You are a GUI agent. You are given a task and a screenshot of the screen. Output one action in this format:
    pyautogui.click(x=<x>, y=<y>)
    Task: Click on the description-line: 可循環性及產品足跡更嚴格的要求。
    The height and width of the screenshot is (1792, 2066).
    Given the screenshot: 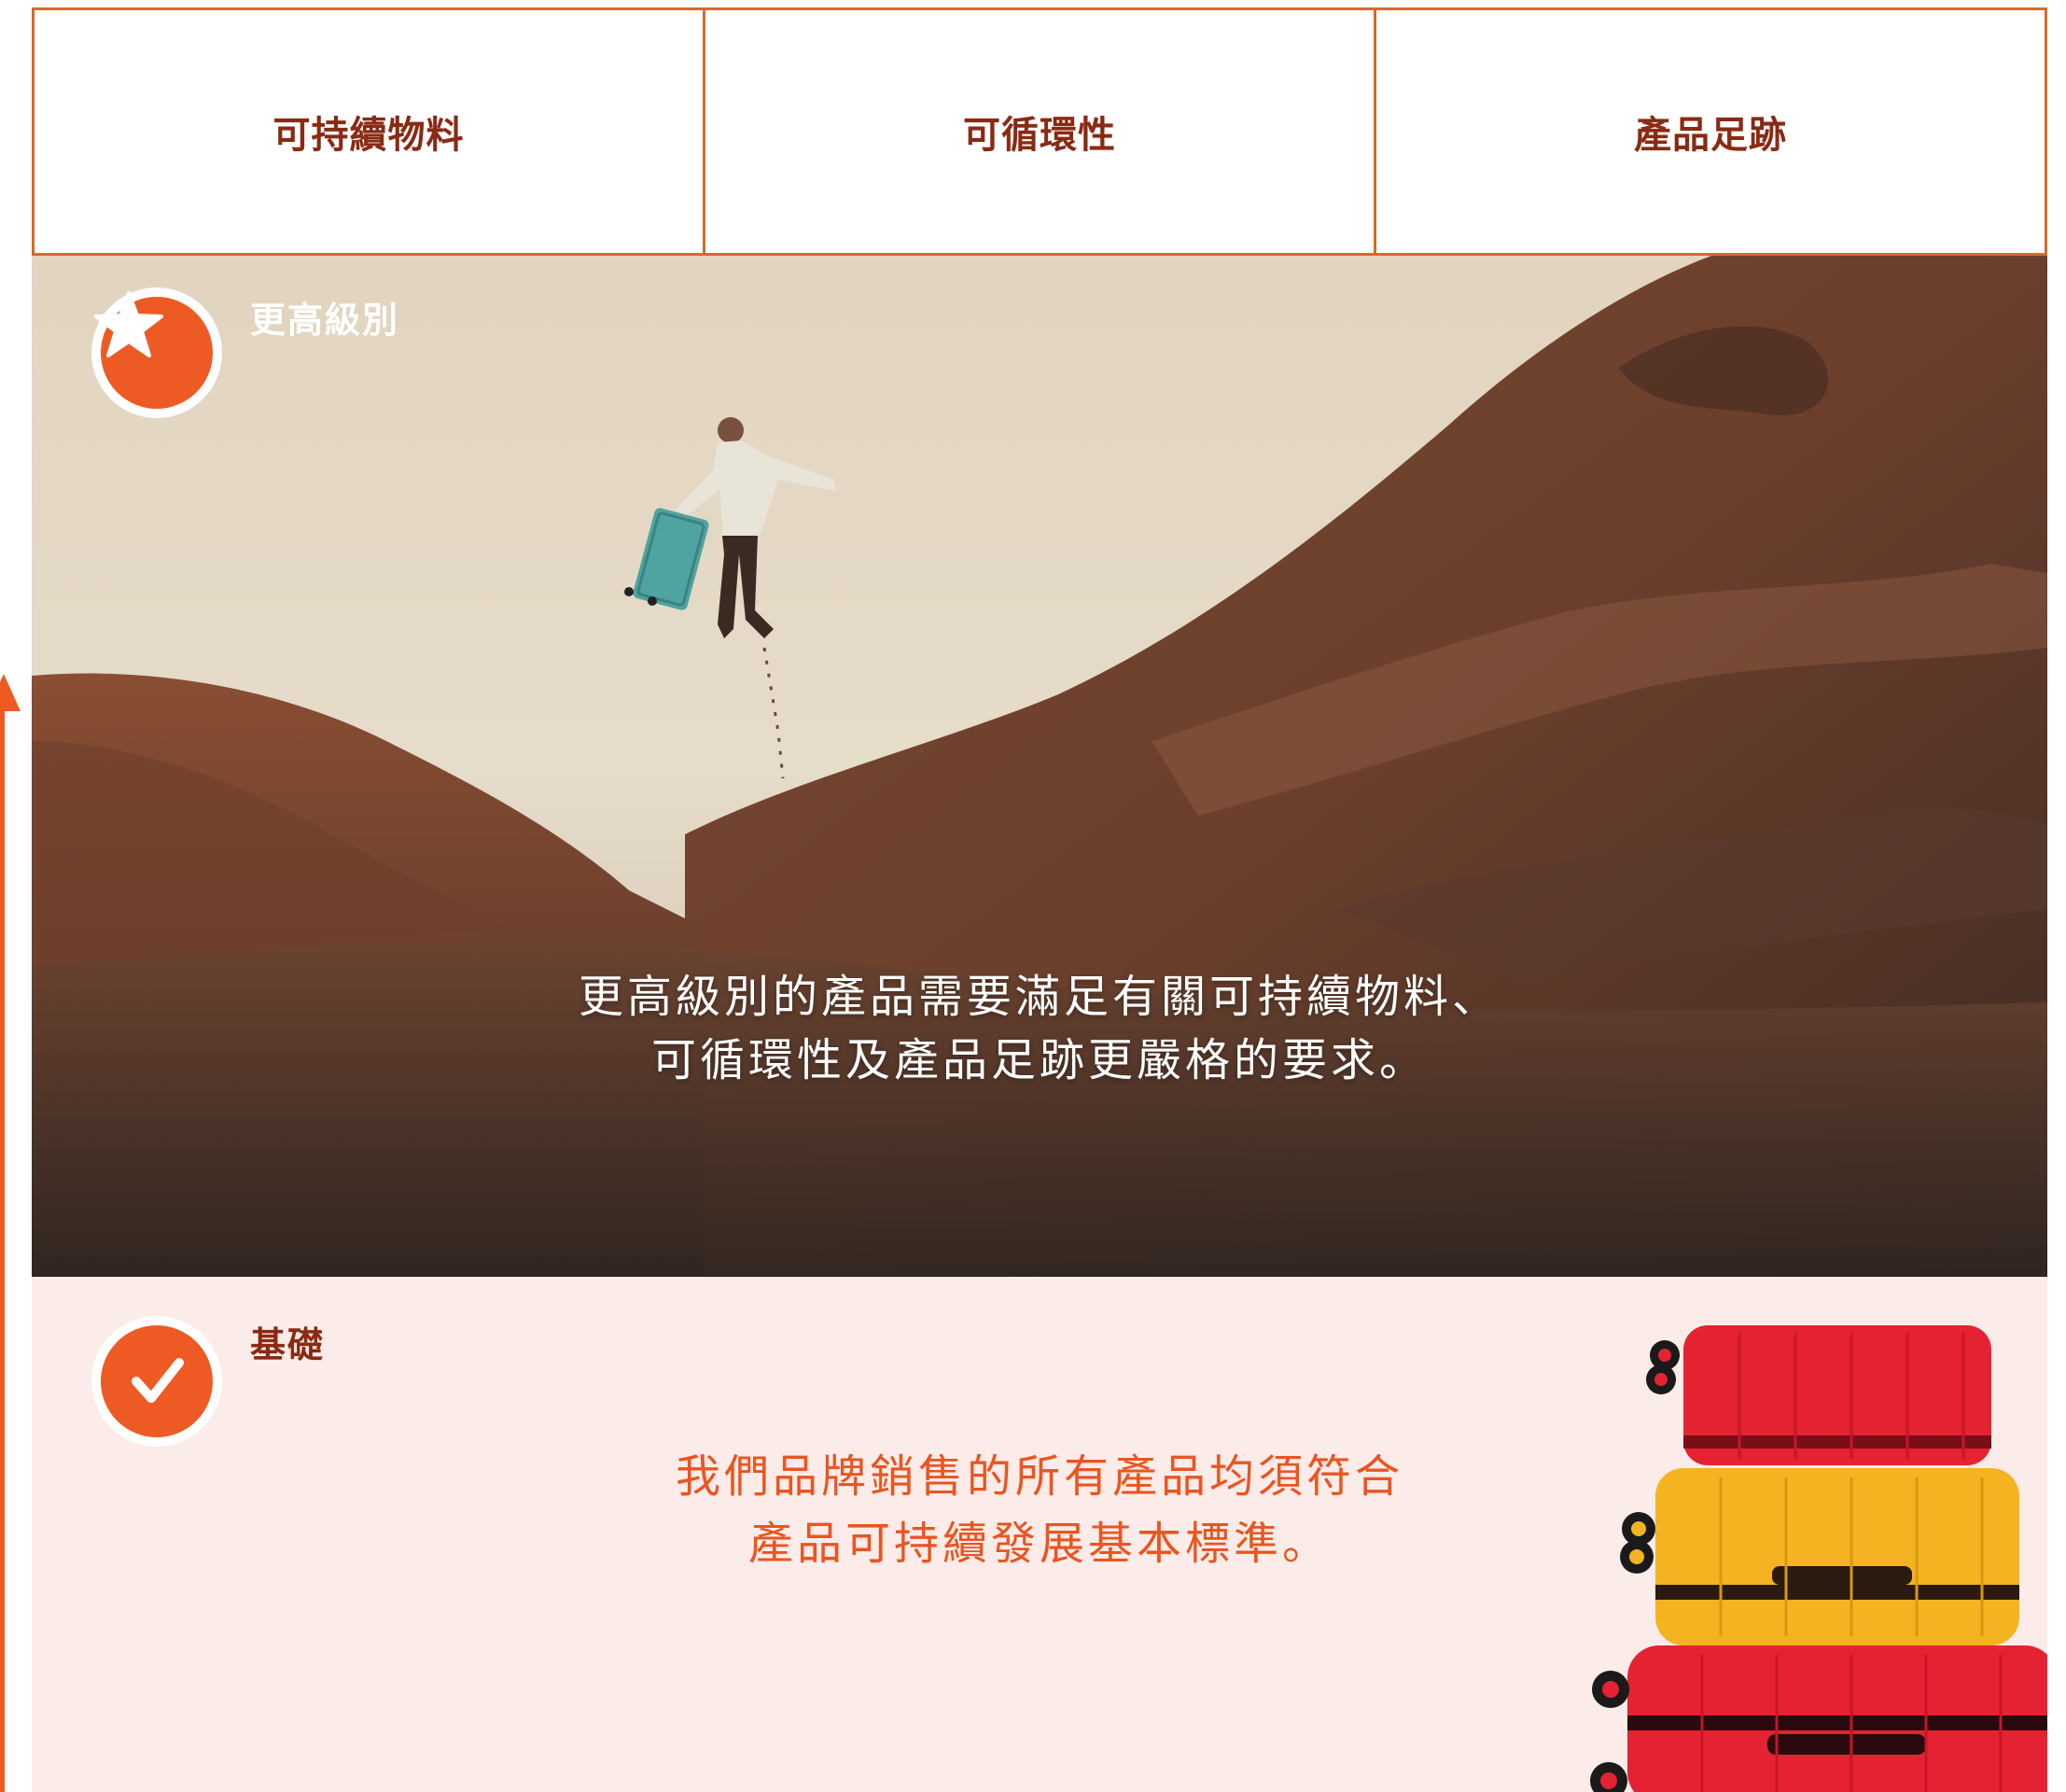 What is the action you would take?
    pyautogui.click(x=1039, y=1060)
    